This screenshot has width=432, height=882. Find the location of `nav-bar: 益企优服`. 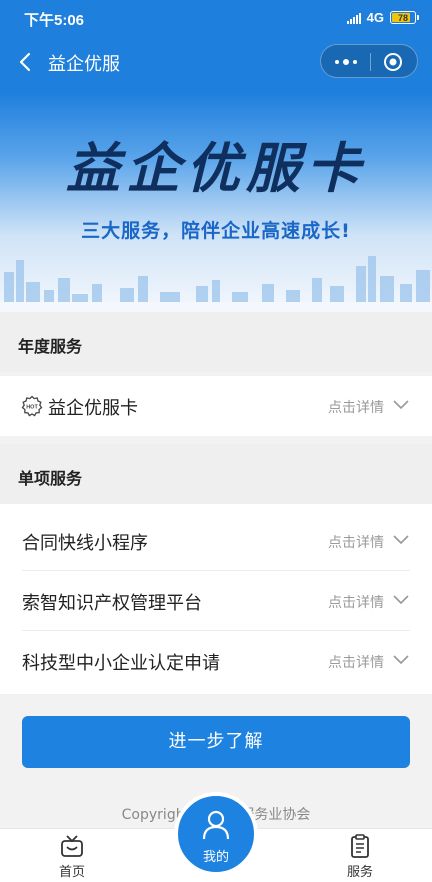

nav-bar: 益企优服 is located at coordinates (216, 62).